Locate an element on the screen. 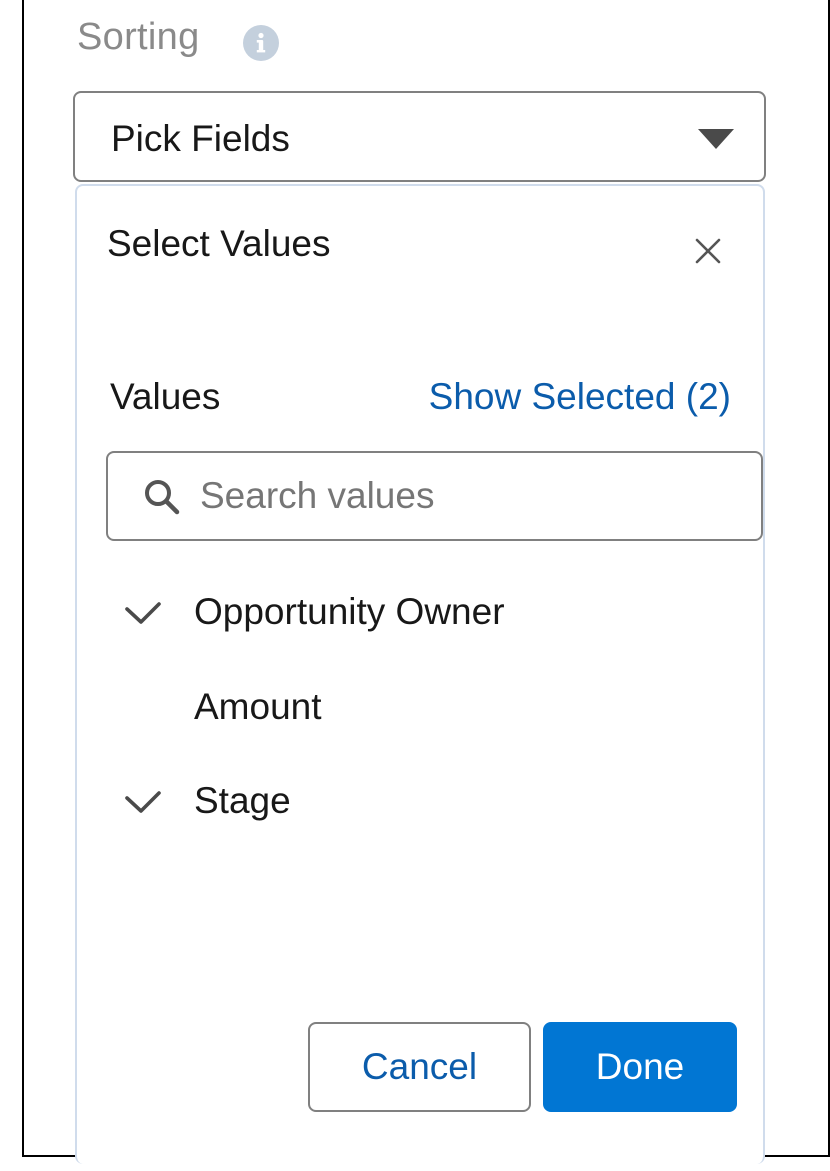 The image size is (830, 1171). search-input is located at coordinates (470, 496).